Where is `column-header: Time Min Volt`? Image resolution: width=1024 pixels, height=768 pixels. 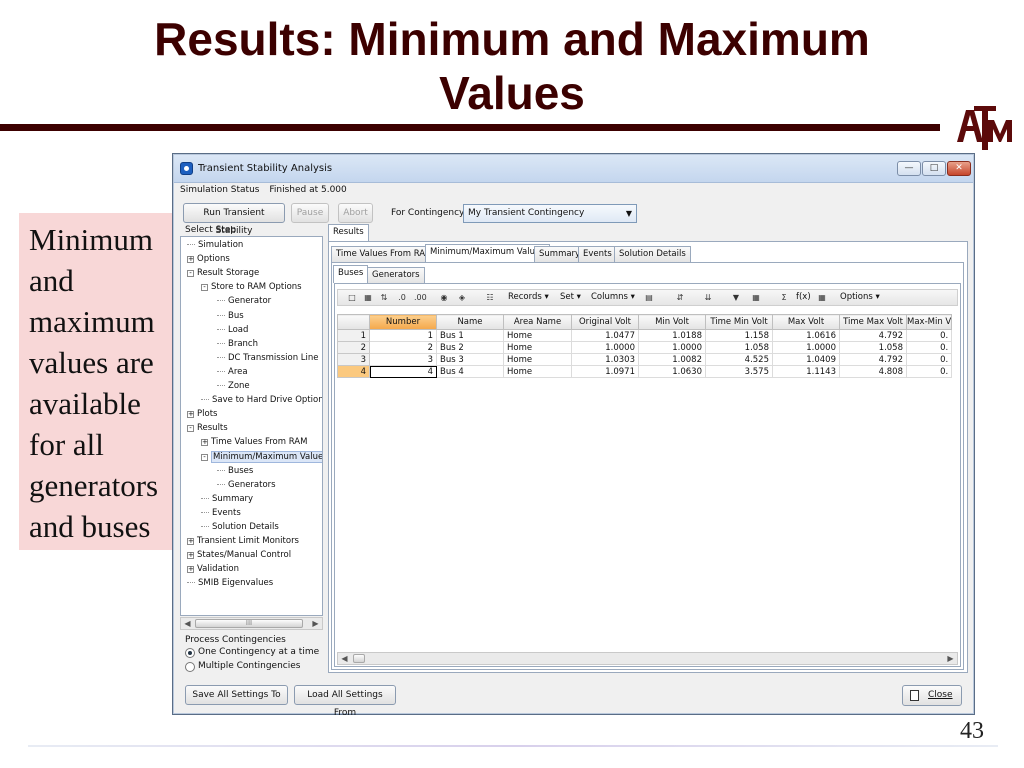
column-header: Time Min Volt is located at coordinates (739, 322).